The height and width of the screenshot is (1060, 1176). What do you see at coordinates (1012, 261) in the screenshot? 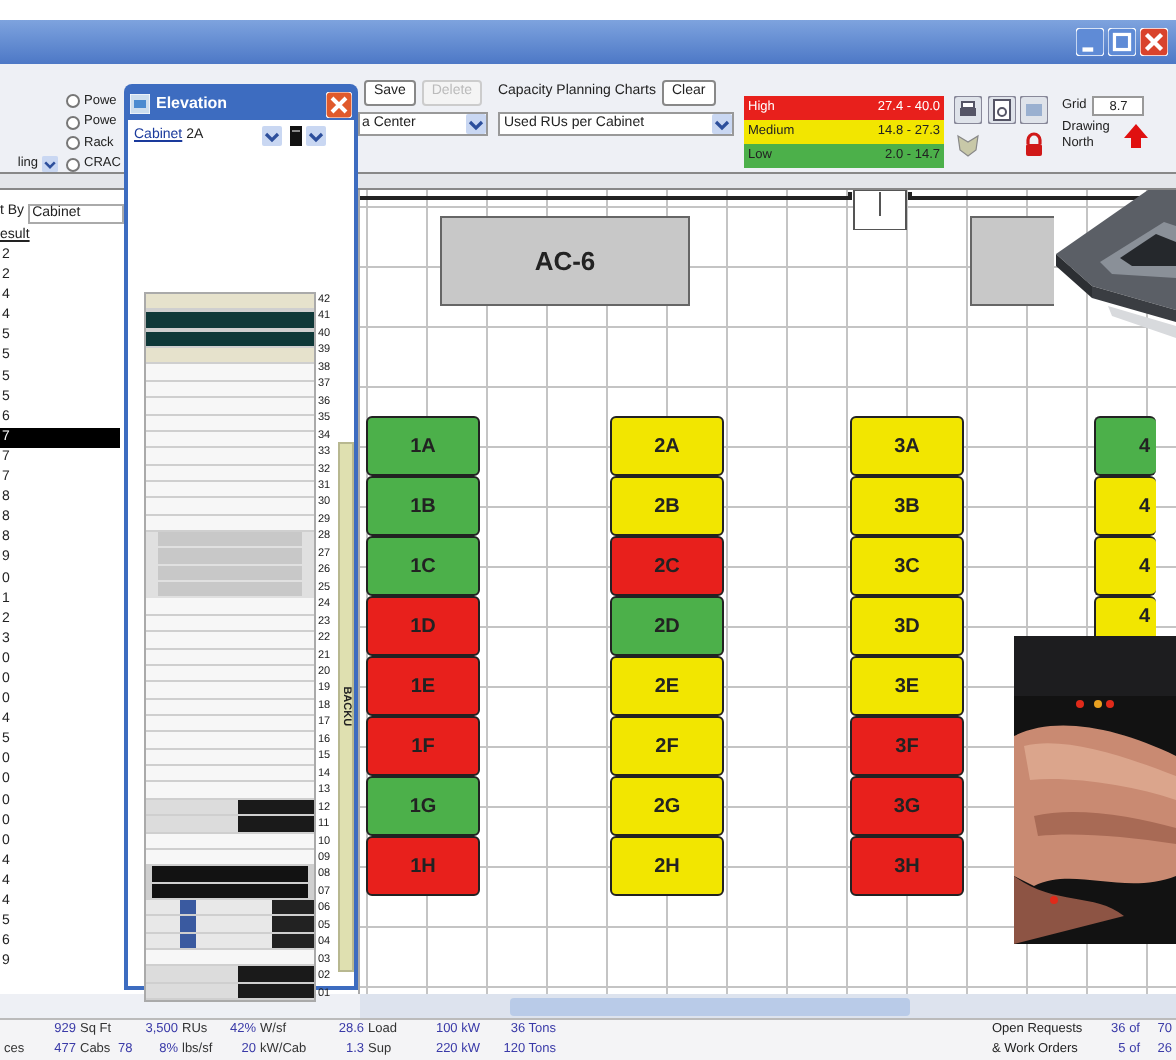
I see `cooling-unit` at bounding box center [1012, 261].